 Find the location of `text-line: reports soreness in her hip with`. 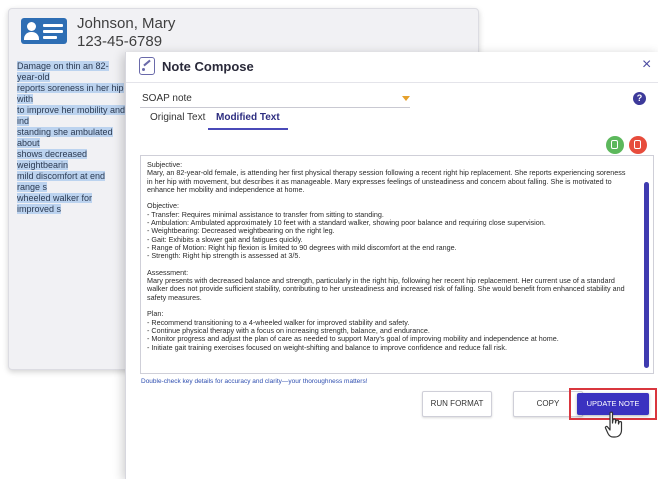

text-line: reports soreness in her hip with is located at coordinates (70, 93).